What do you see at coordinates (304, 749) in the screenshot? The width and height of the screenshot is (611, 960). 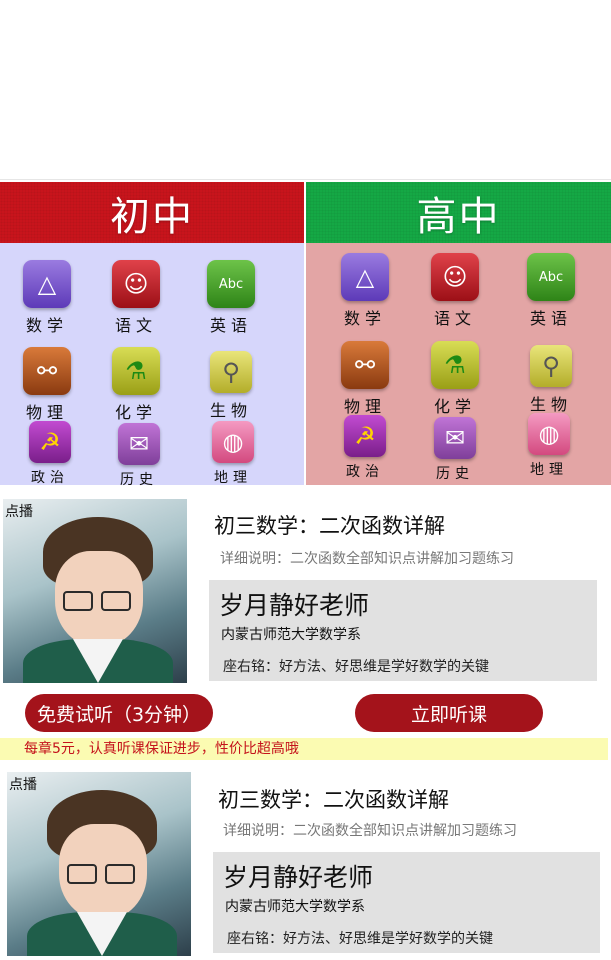 I see `price-note: 每章5元，认真听课保证进步，性价比超高哦` at bounding box center [304, 749].